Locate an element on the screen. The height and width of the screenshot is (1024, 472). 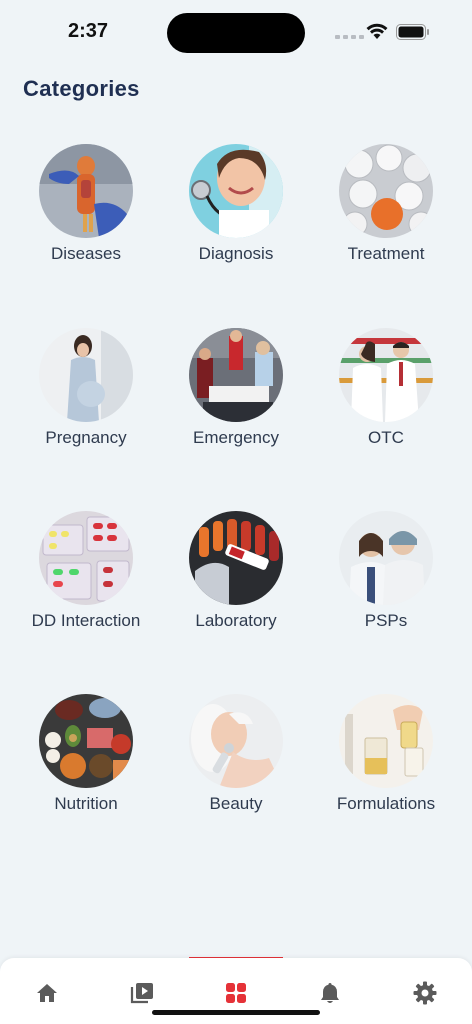
category-psps: PSPs is located at coordinates (386, 571).